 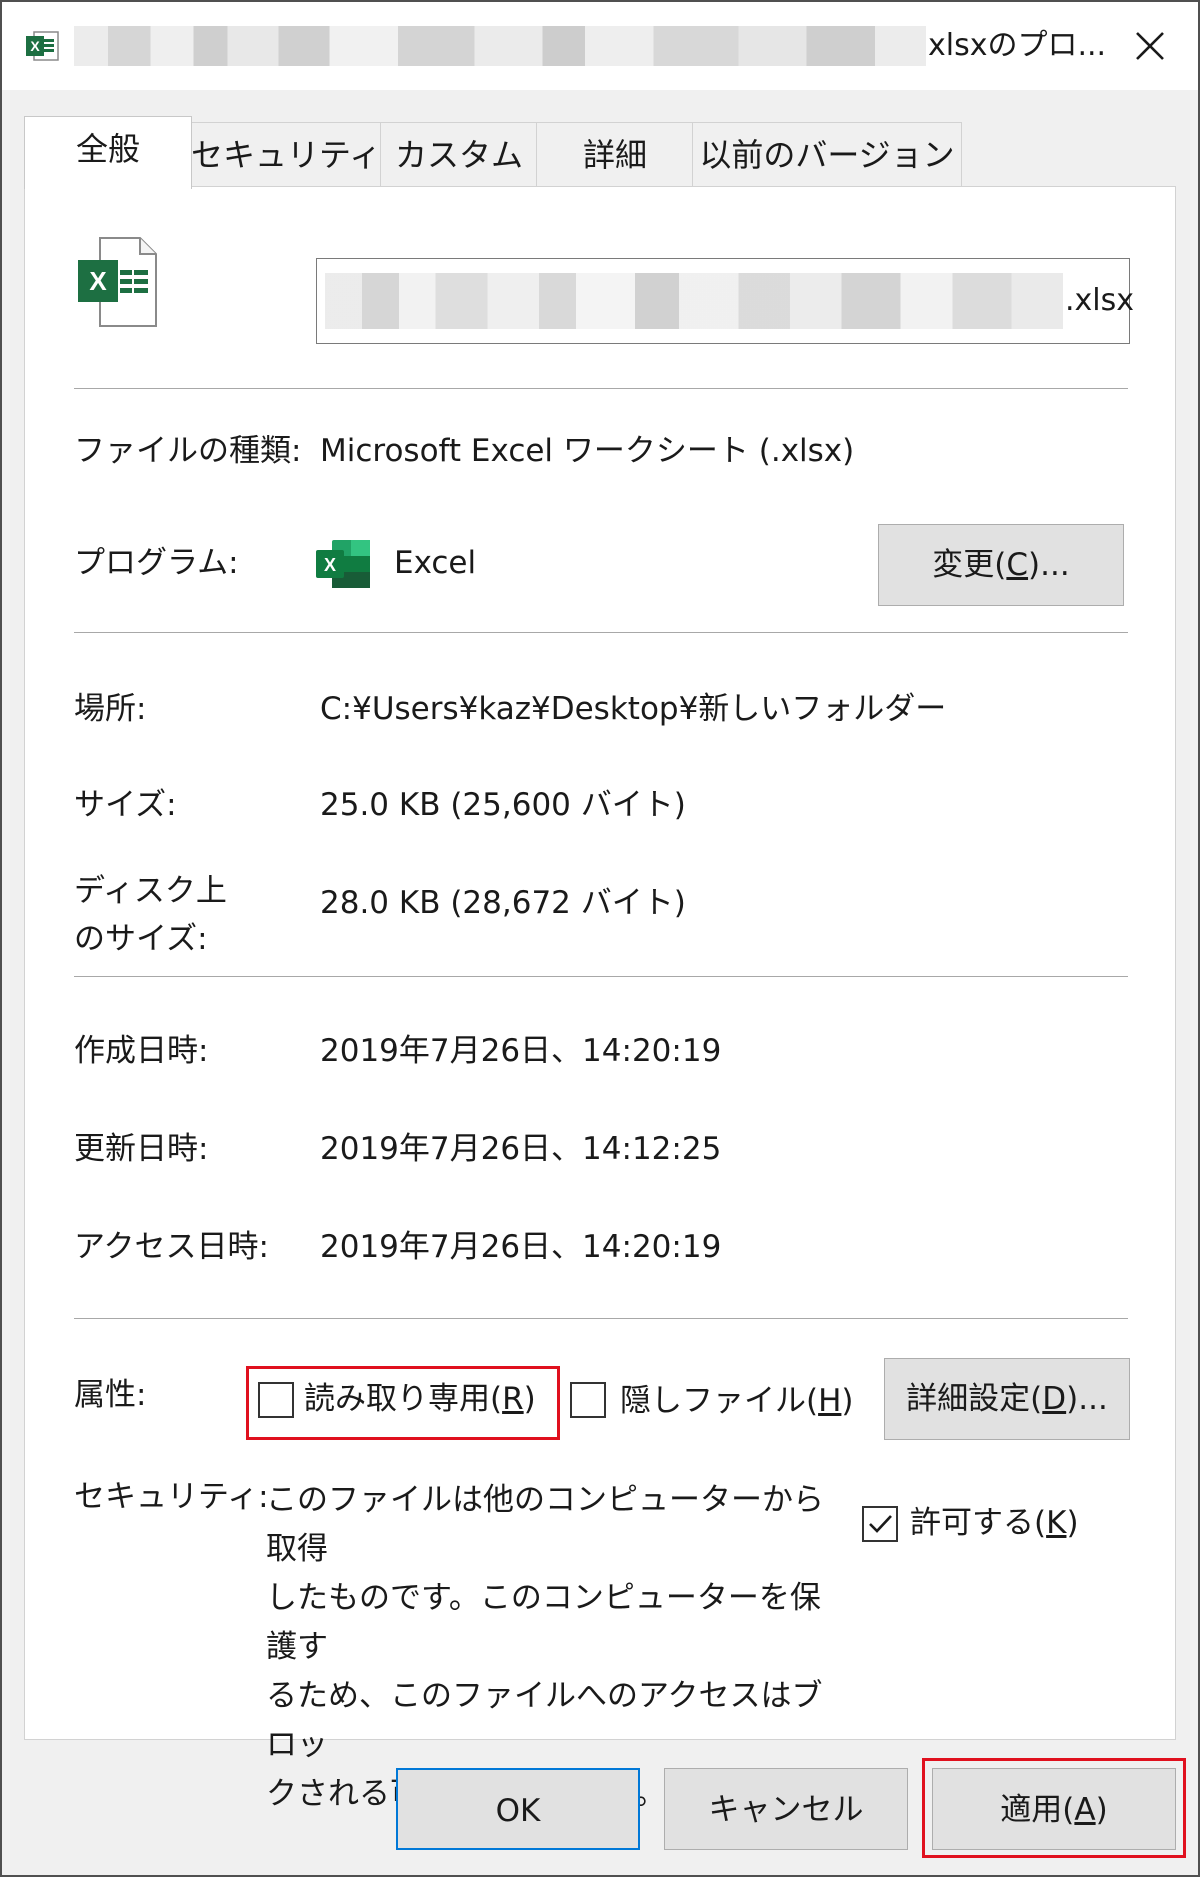 I want to click on disk-size-value: 28.0 KB (28,672 バイト), so click(x=503, y=903).